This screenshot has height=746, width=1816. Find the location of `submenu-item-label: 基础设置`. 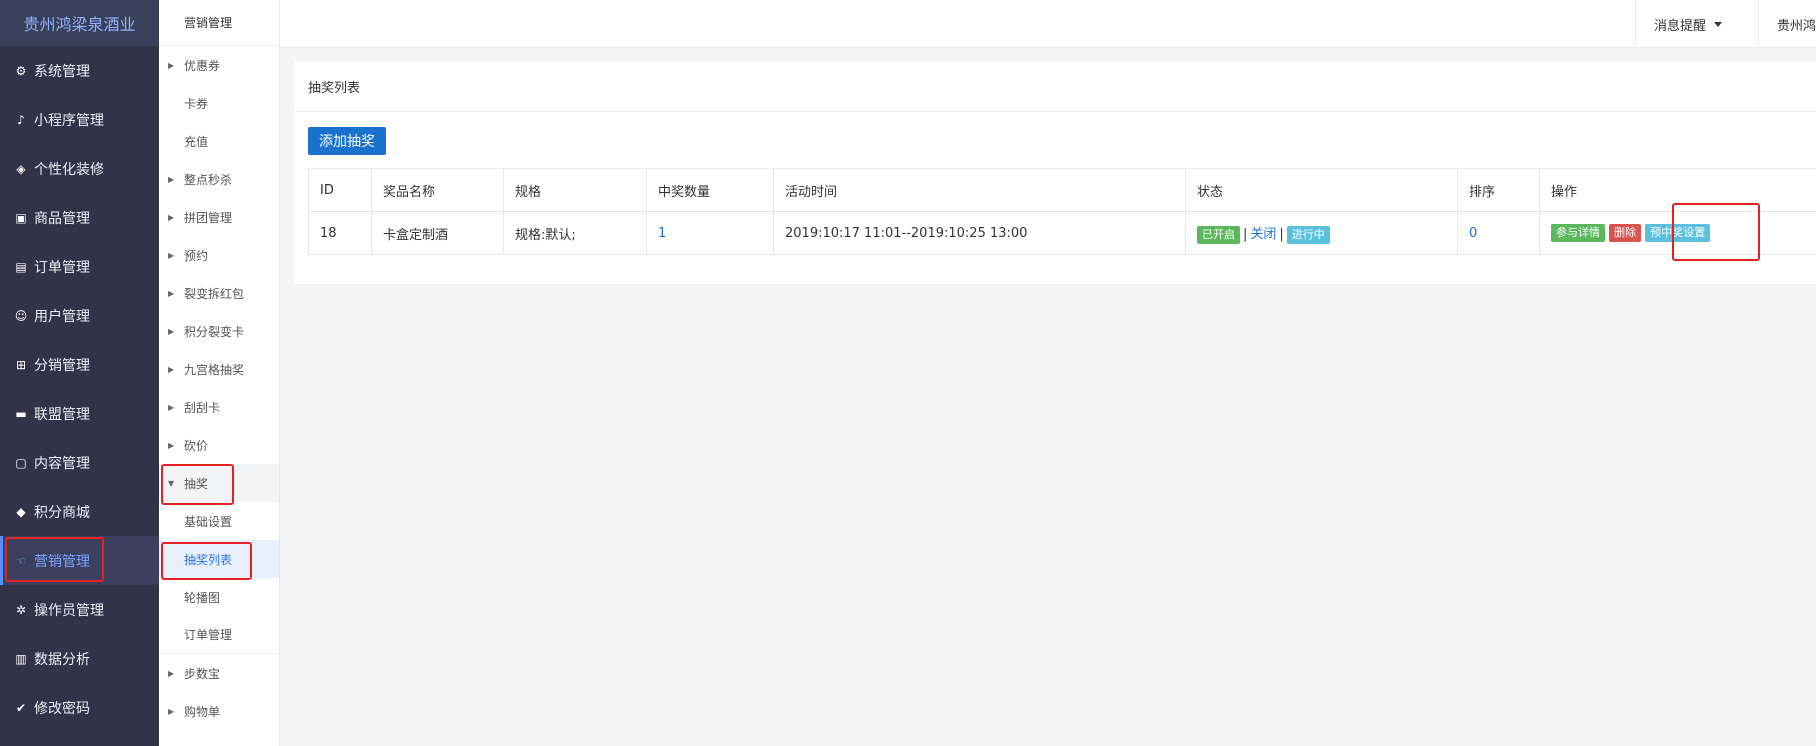

submenu-item-label: 基础设置 is located at coordinates (208, 521).